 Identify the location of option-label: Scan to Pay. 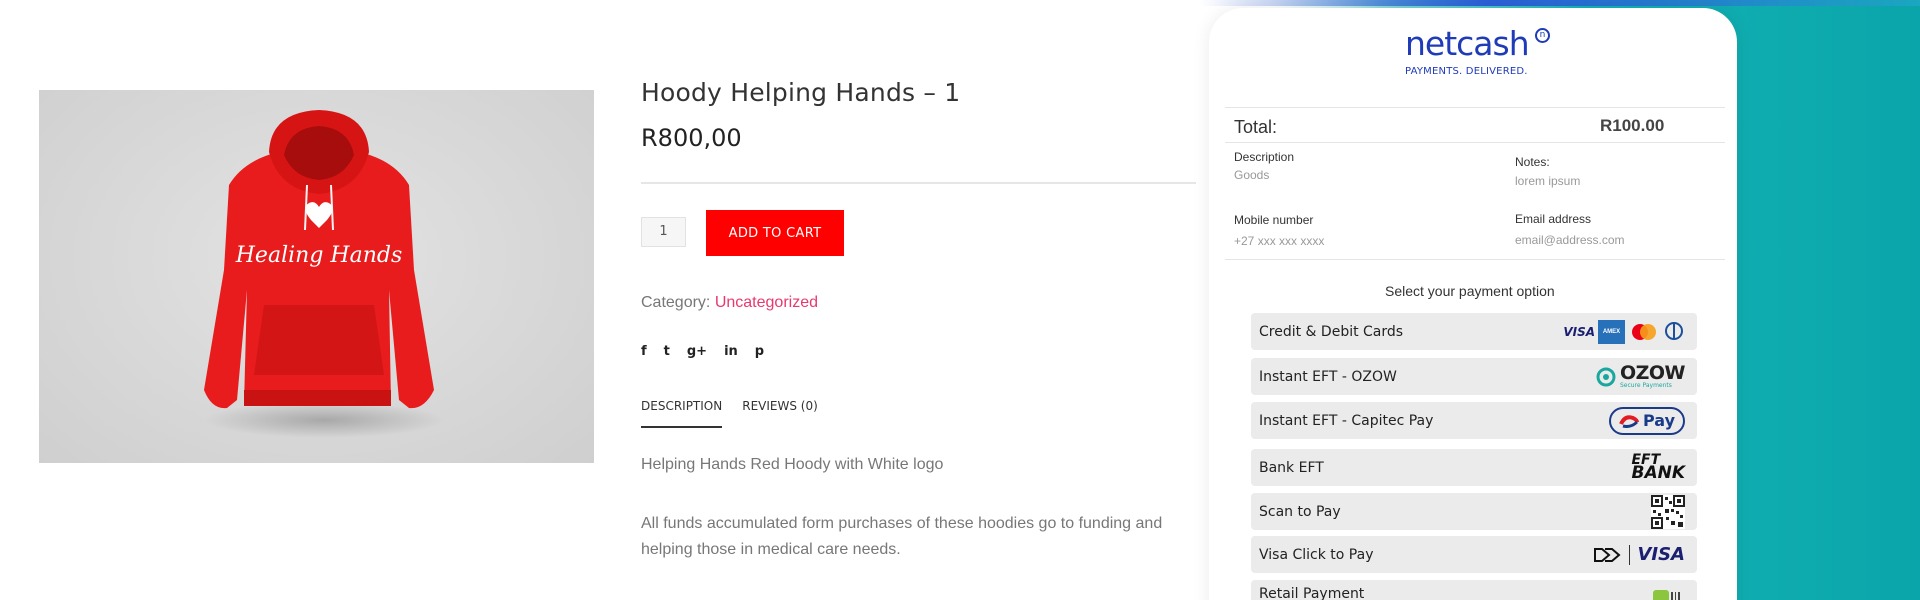
(1300, 511).